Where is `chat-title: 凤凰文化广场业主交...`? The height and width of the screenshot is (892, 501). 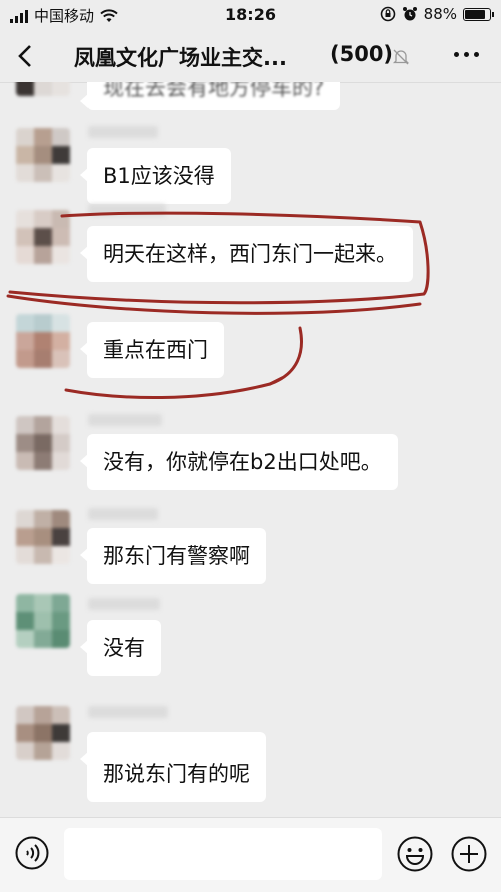 chat-title: 凤凰文化广场业主交... is located at coordinates (180, 58).